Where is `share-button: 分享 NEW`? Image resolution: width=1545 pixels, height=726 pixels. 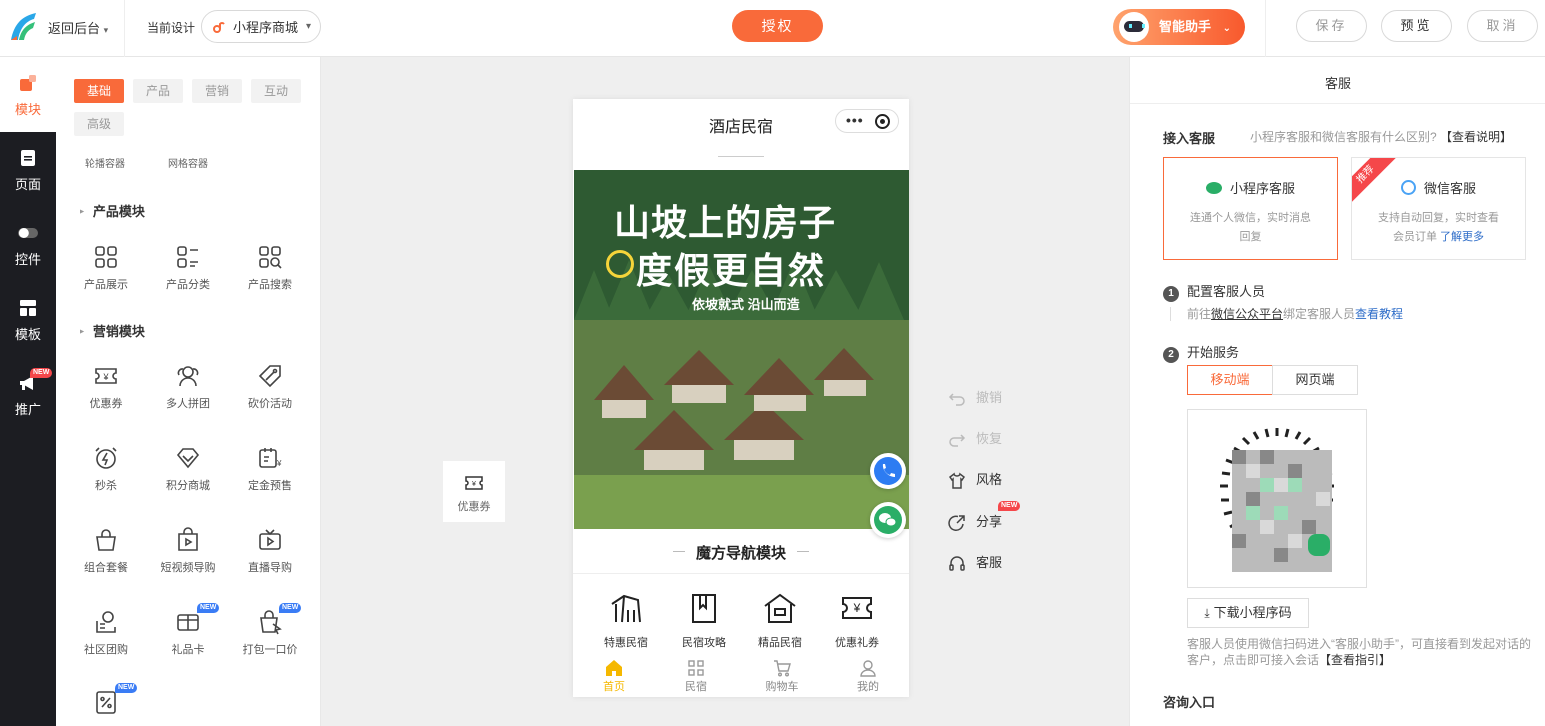 share-button: 分享 NEW is located at coordinates (984, 516).